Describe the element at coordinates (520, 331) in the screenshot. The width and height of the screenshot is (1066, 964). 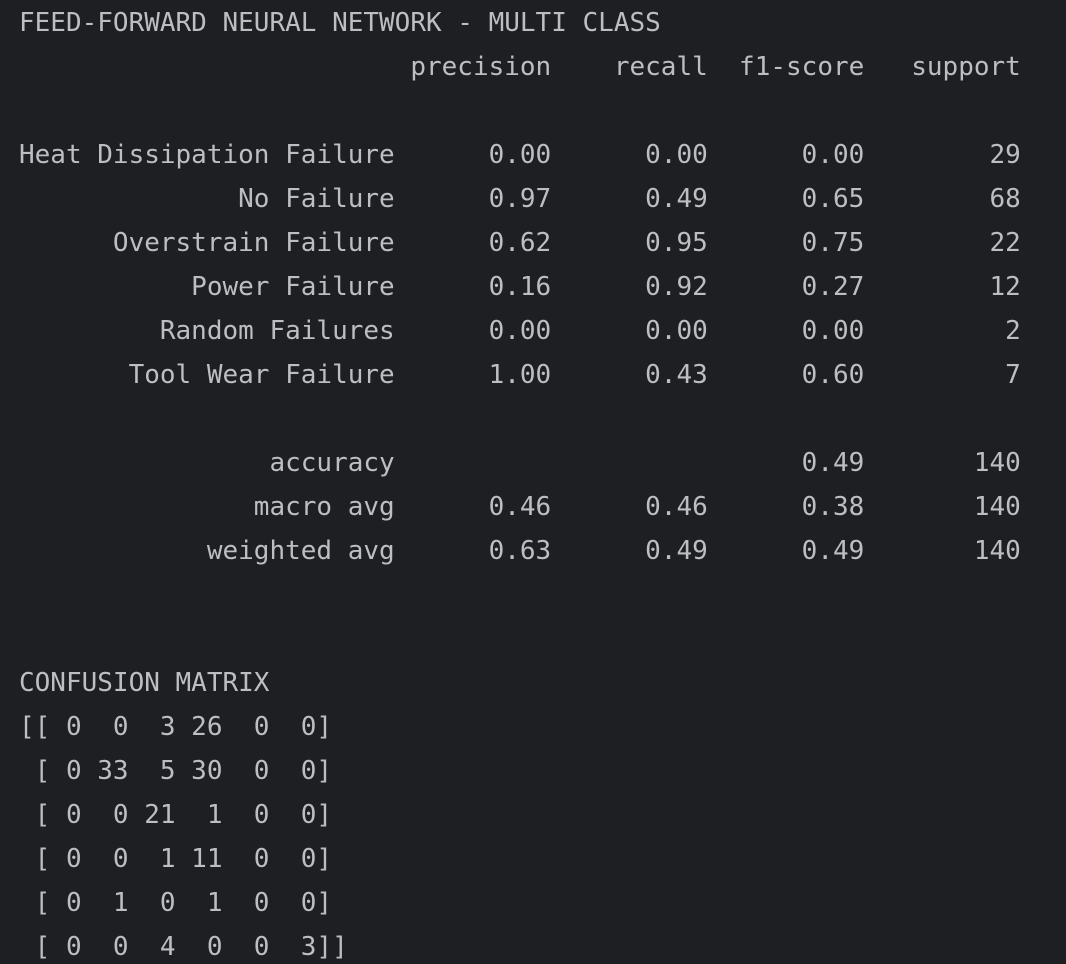
I see `report-row: Random Failures 0.00 0.00 0.00 2` at that location.